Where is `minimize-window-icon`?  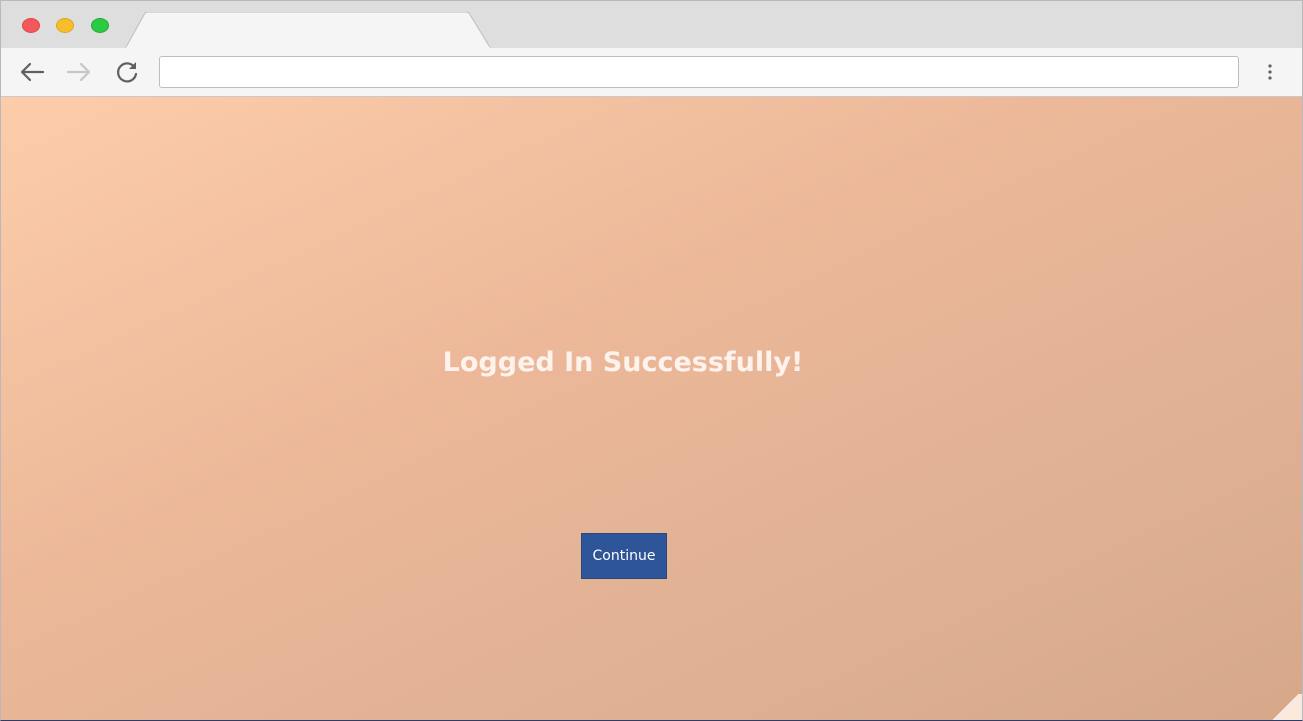
minimize-window-icon is located at coordinates (65, 25).